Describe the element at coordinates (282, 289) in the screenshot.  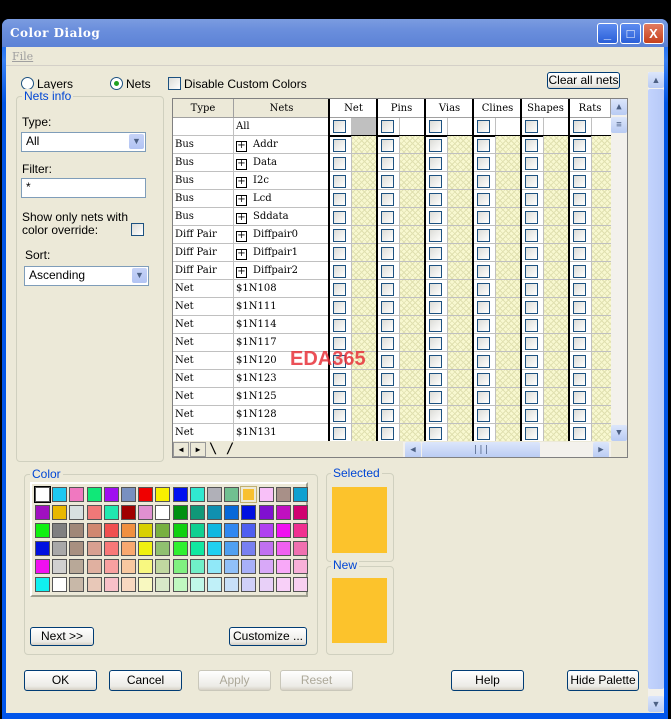
I see `row-net-name: $1N108` at that location.